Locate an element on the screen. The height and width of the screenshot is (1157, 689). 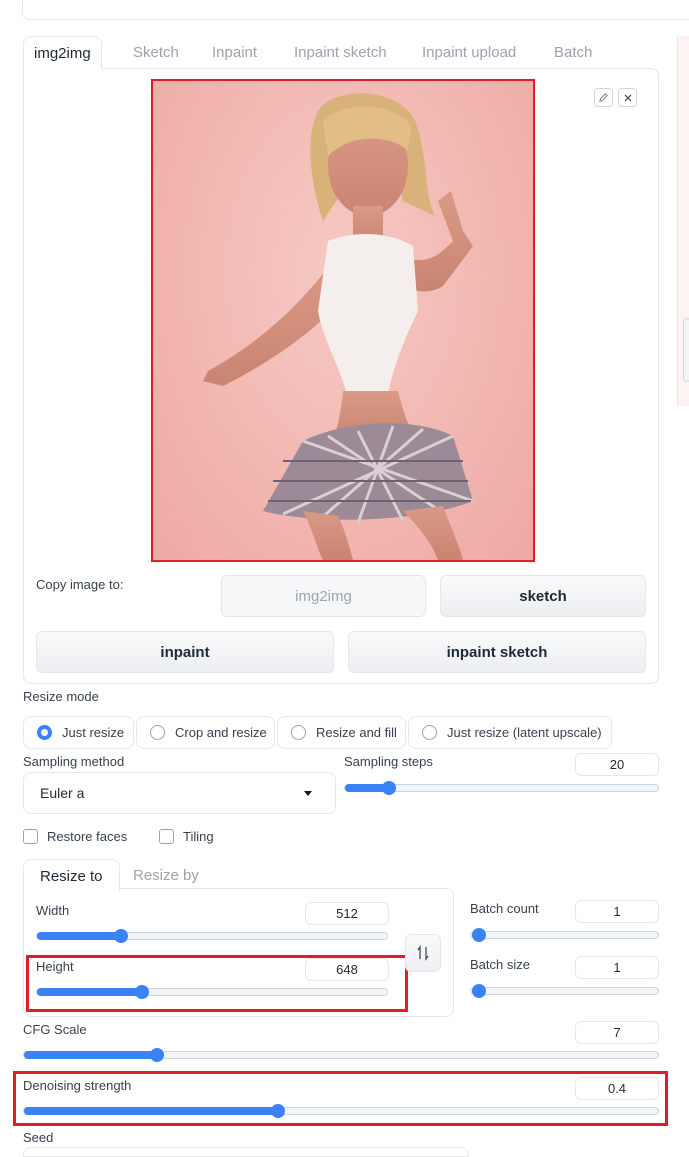
restore-faces-checkbox is located at coordinates (30, 836).